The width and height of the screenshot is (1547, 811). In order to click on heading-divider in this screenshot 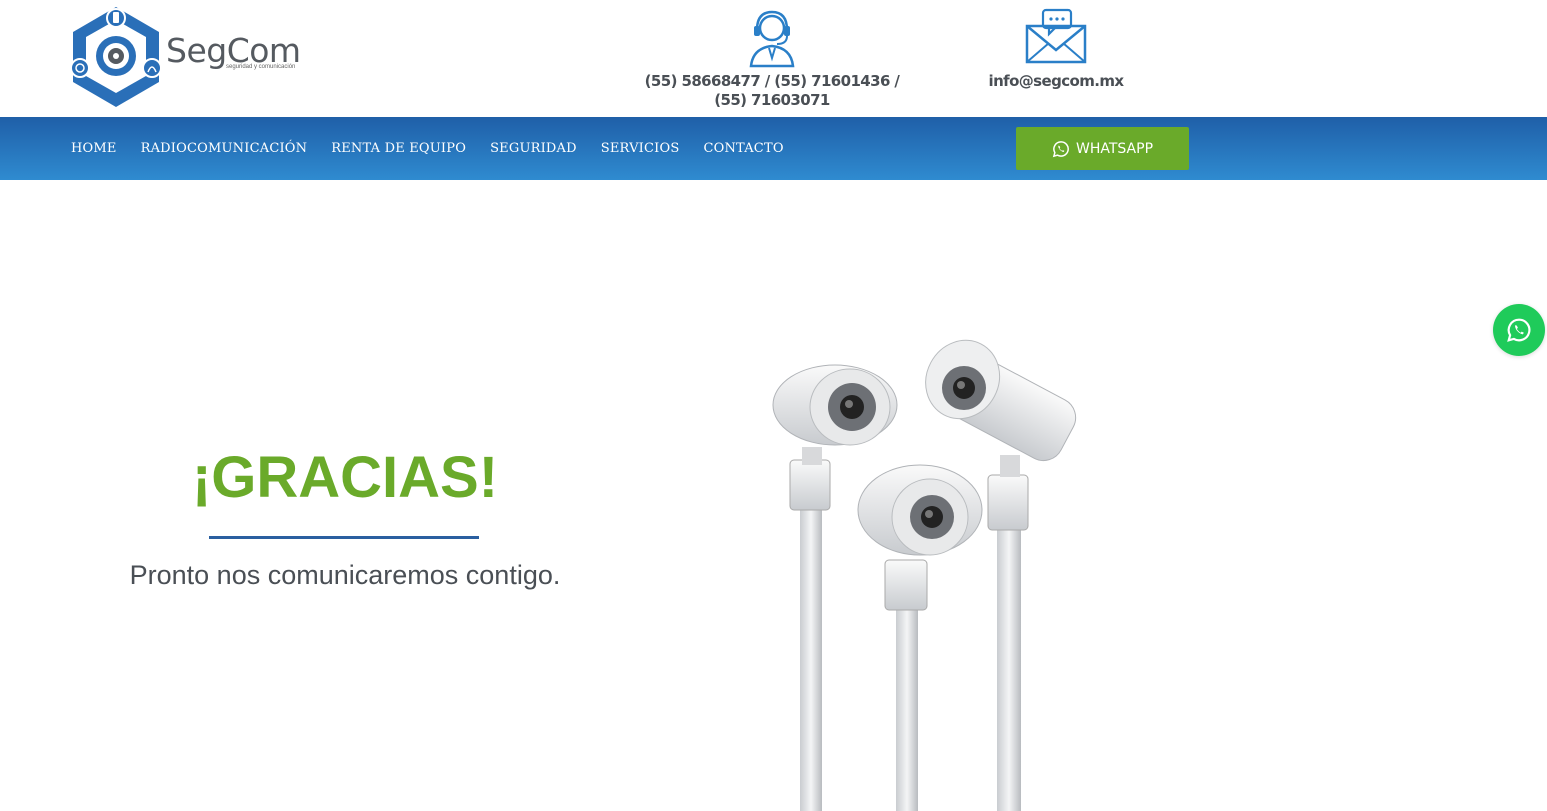, I will do `click(344, 537)`.